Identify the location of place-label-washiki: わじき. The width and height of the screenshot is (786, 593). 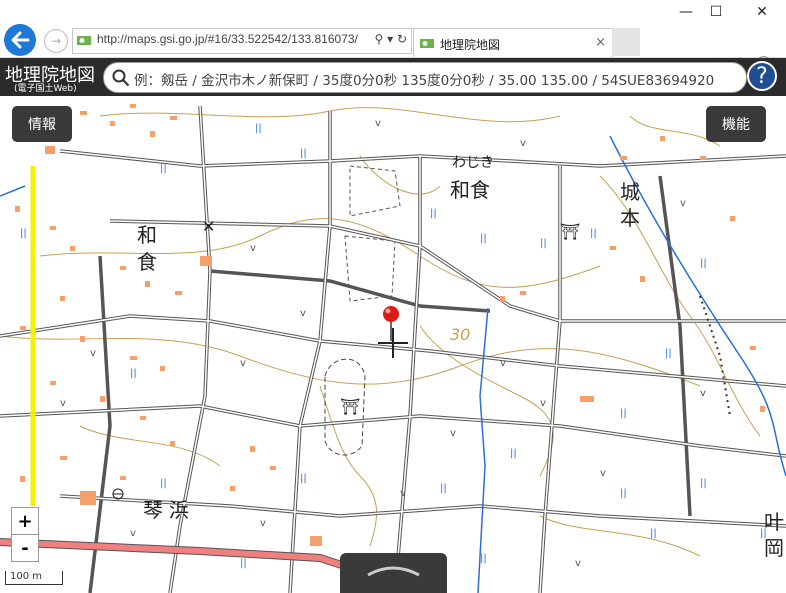
(473, 163).